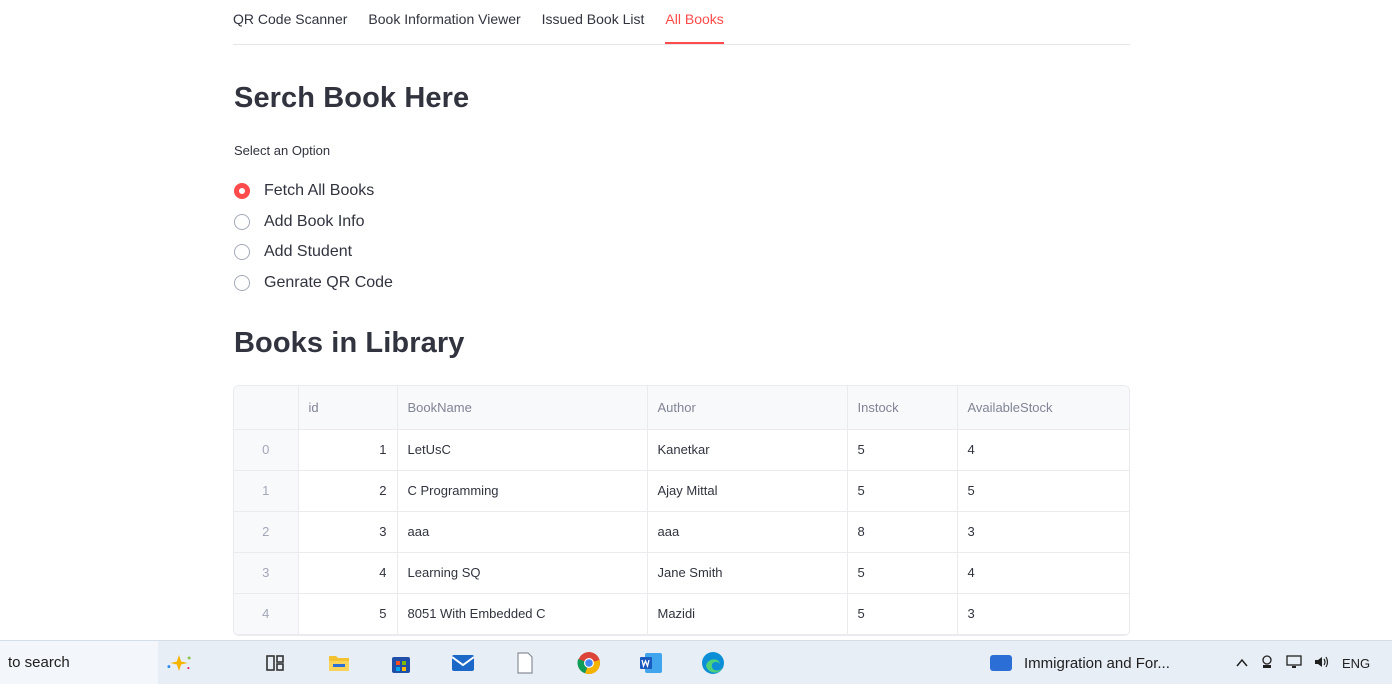 The image size is (1392, 684). I want to click on cell-author: Mazidi, so click(747, 614).